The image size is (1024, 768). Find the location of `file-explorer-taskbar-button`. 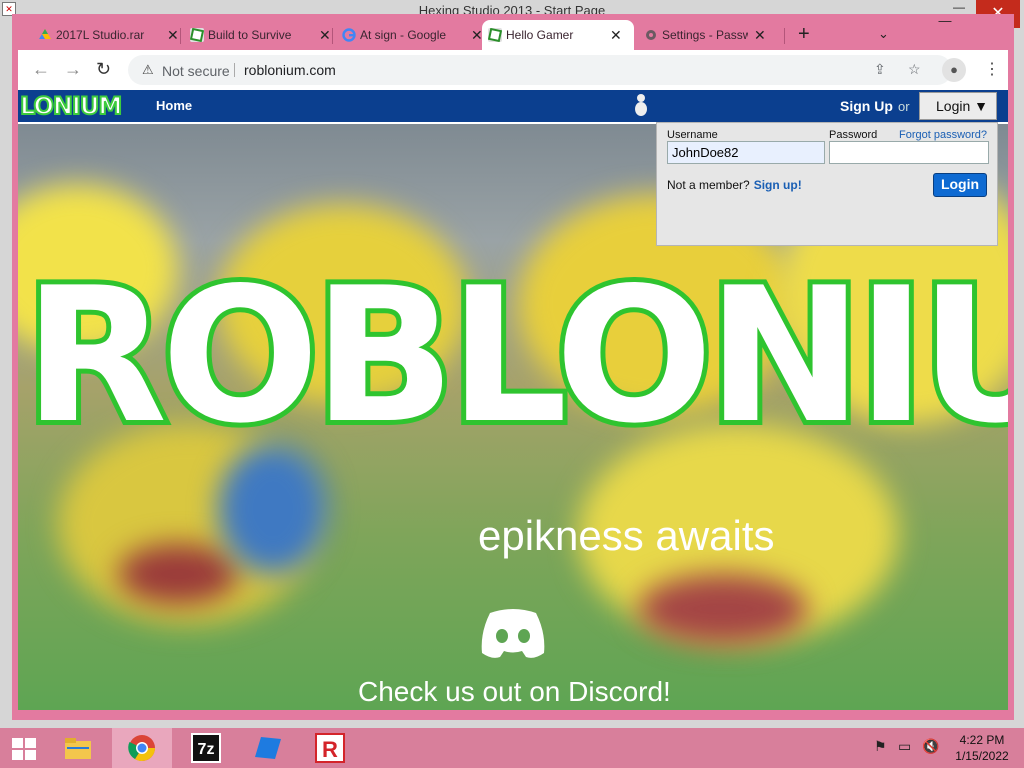

file-explorer-taskbar-button is located at coordinates (78, 748).